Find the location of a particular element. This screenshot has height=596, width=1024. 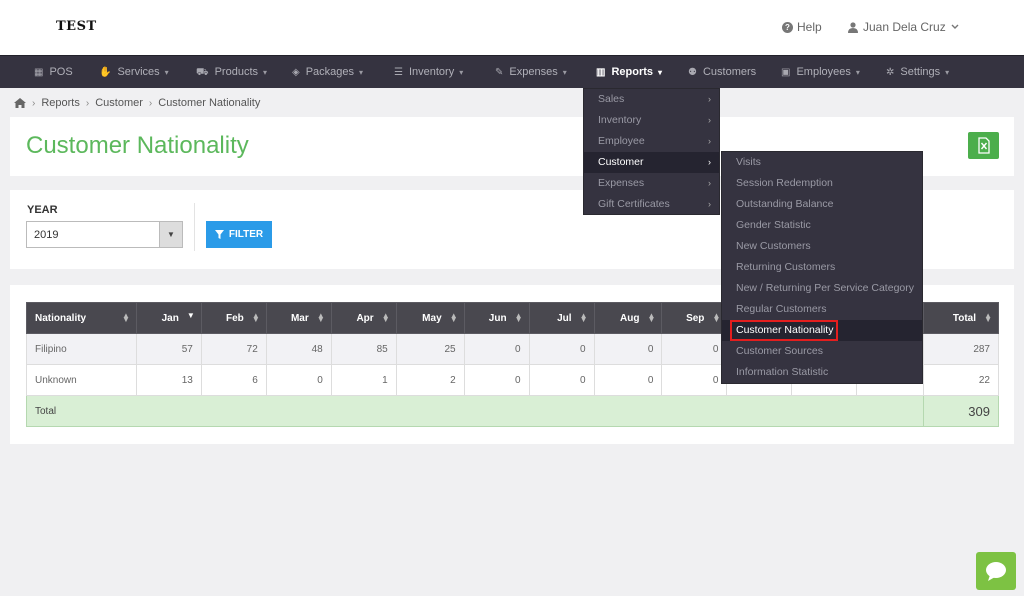

column-header-apr: Apr ▲ ▼ is located at coordinates (363, 318).